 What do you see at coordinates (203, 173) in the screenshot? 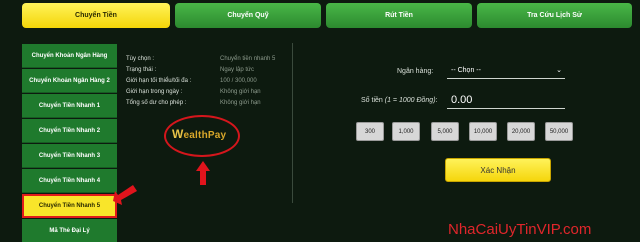
I see `arrow-up-icon` at bounding box center [203, 173].